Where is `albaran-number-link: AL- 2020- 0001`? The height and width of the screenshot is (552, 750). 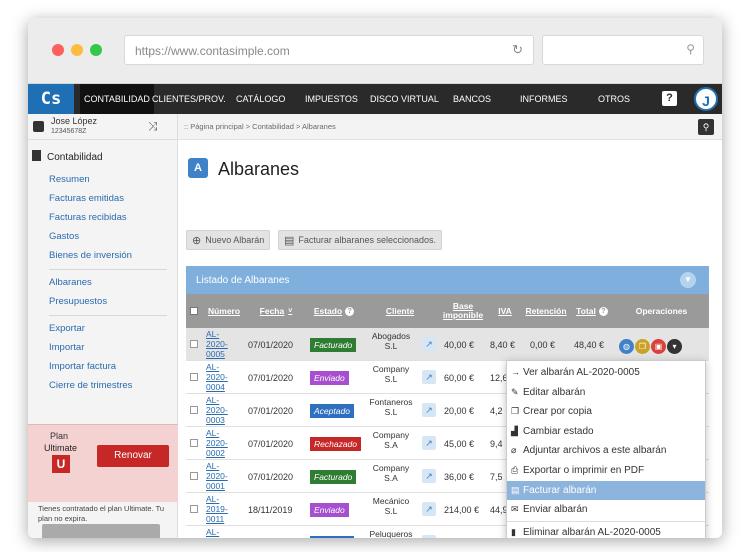
albaran-number-link: AL- 2020- 0001 is located at coordinates (217, 476).